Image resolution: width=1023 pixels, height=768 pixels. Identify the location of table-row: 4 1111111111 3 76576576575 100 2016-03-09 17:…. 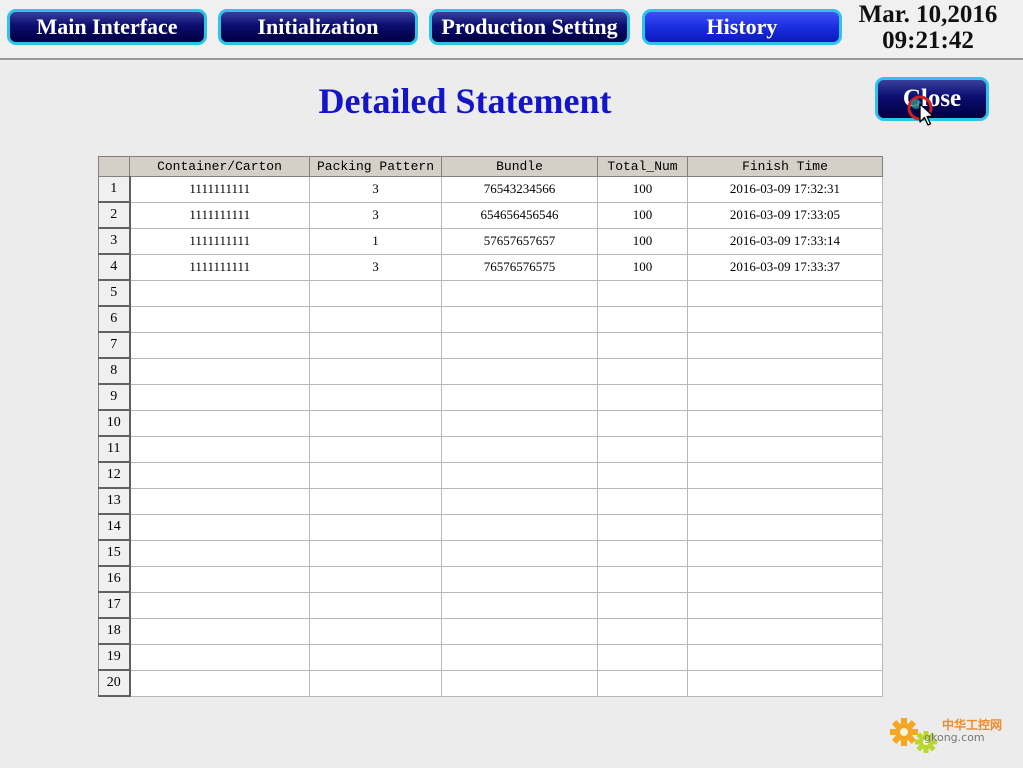
(490, 267).